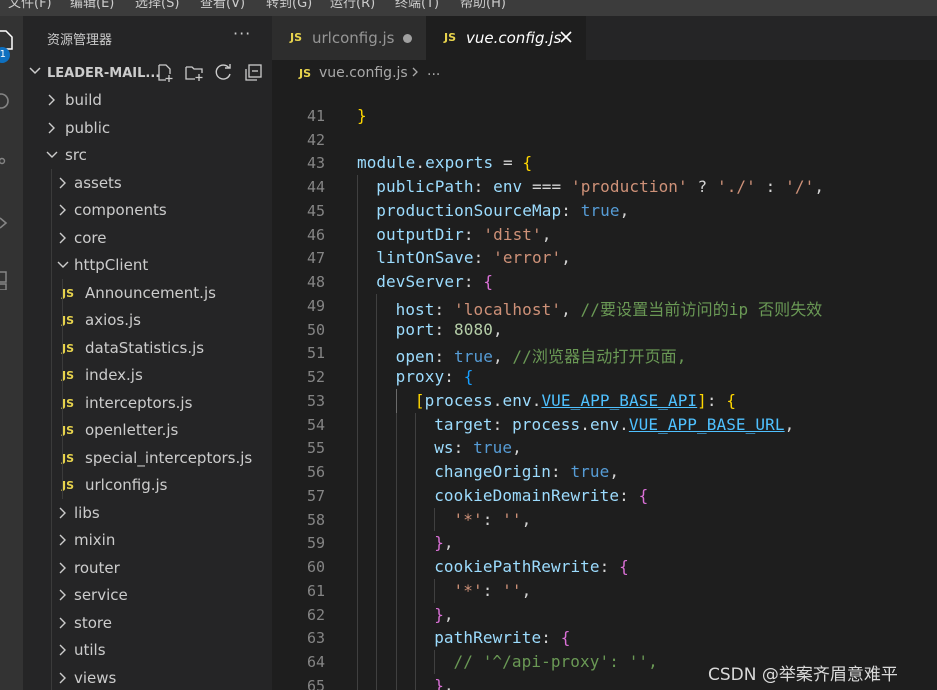  Describe the element at coordinates (604, 210) in the screenshot. I see `code-line: 45 productionSourceMap: true,` at that location.